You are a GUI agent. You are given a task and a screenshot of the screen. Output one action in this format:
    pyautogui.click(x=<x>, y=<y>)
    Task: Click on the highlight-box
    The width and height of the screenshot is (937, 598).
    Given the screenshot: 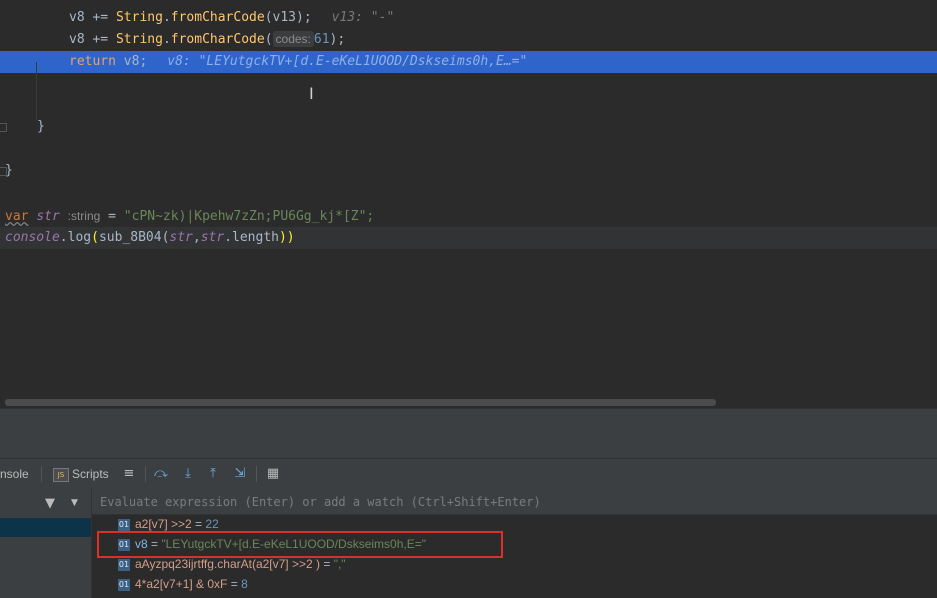 What is the action you would take?
    pyautogui.click(x=300, y=544)
    